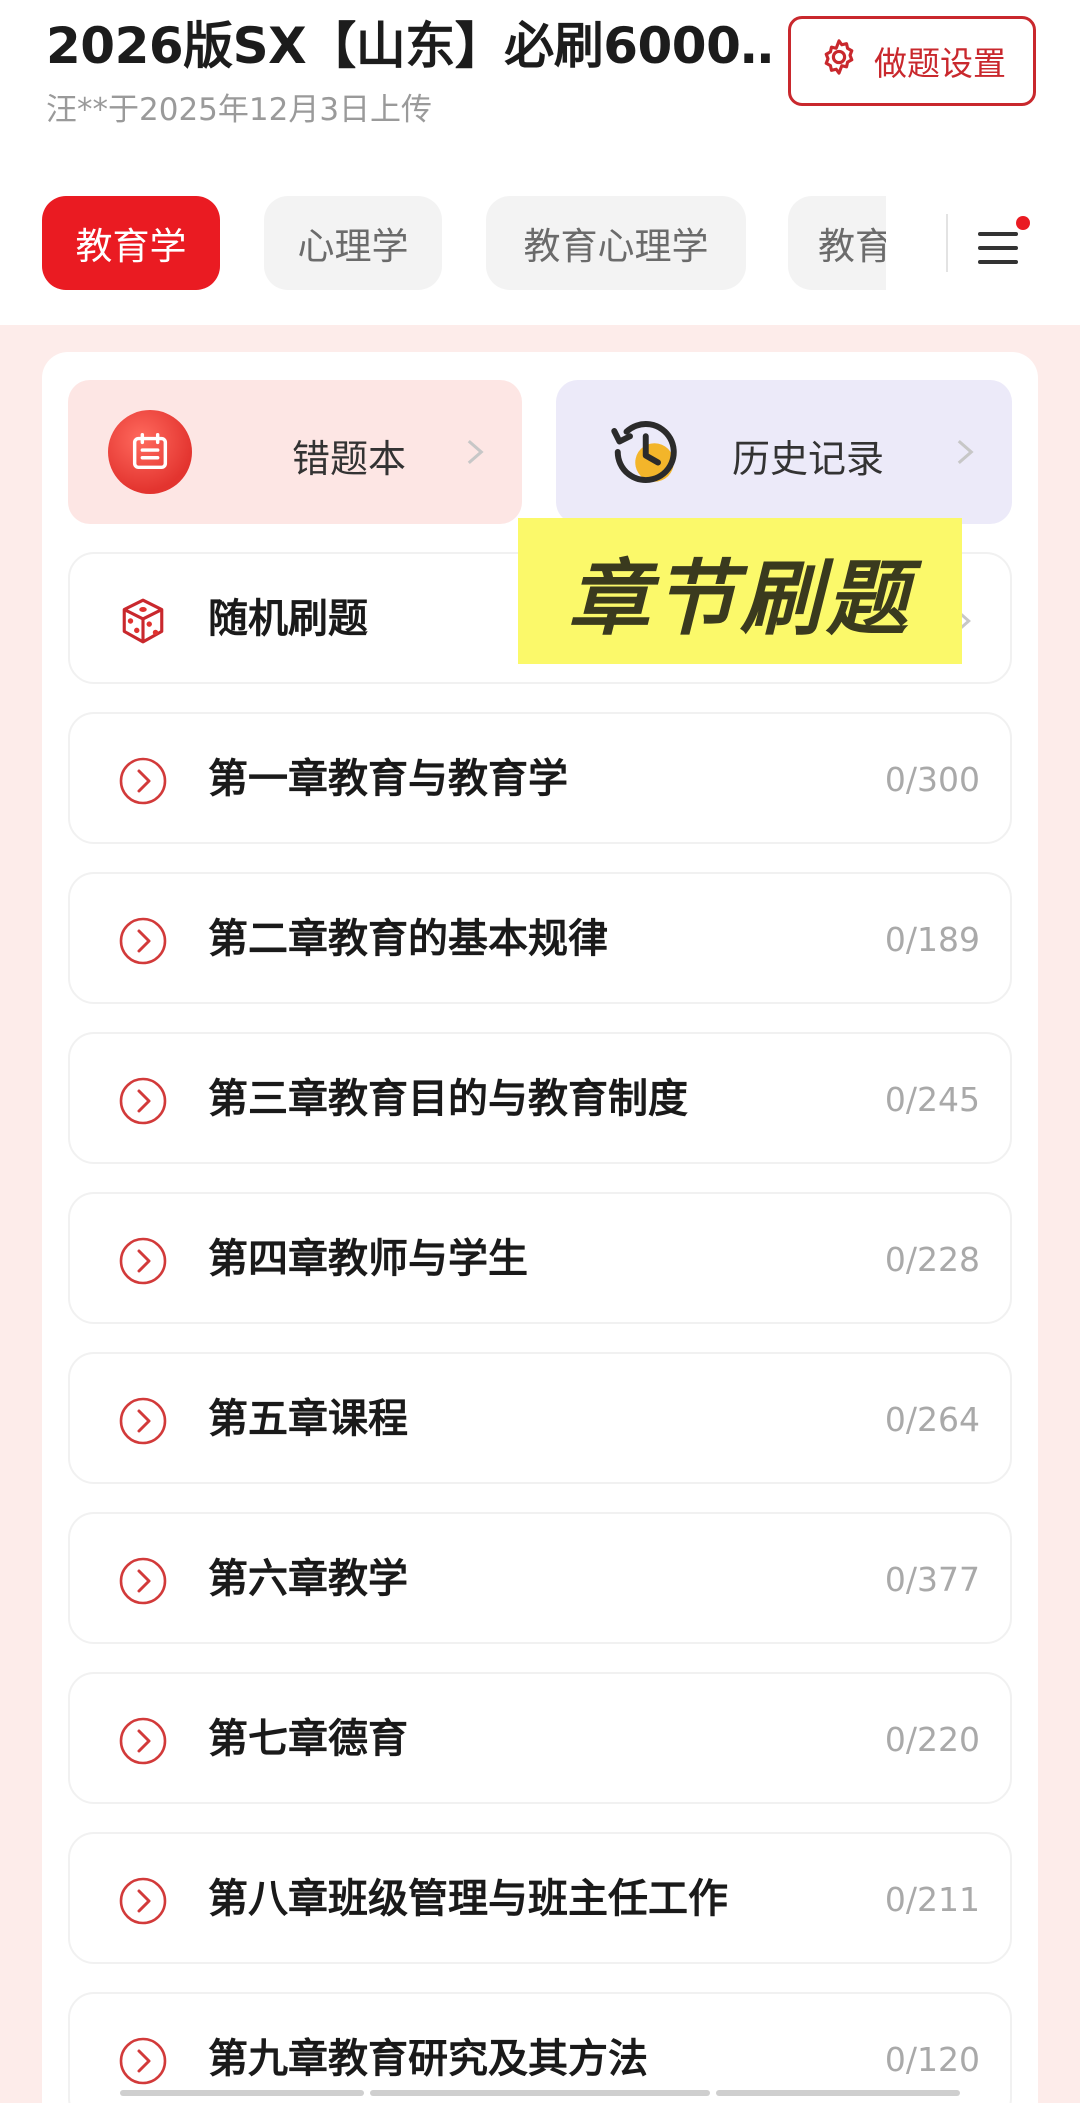 The height and width of the screenshot is (2103, 1080). I want to click on history-label: 历史记录, so click(808, 459).